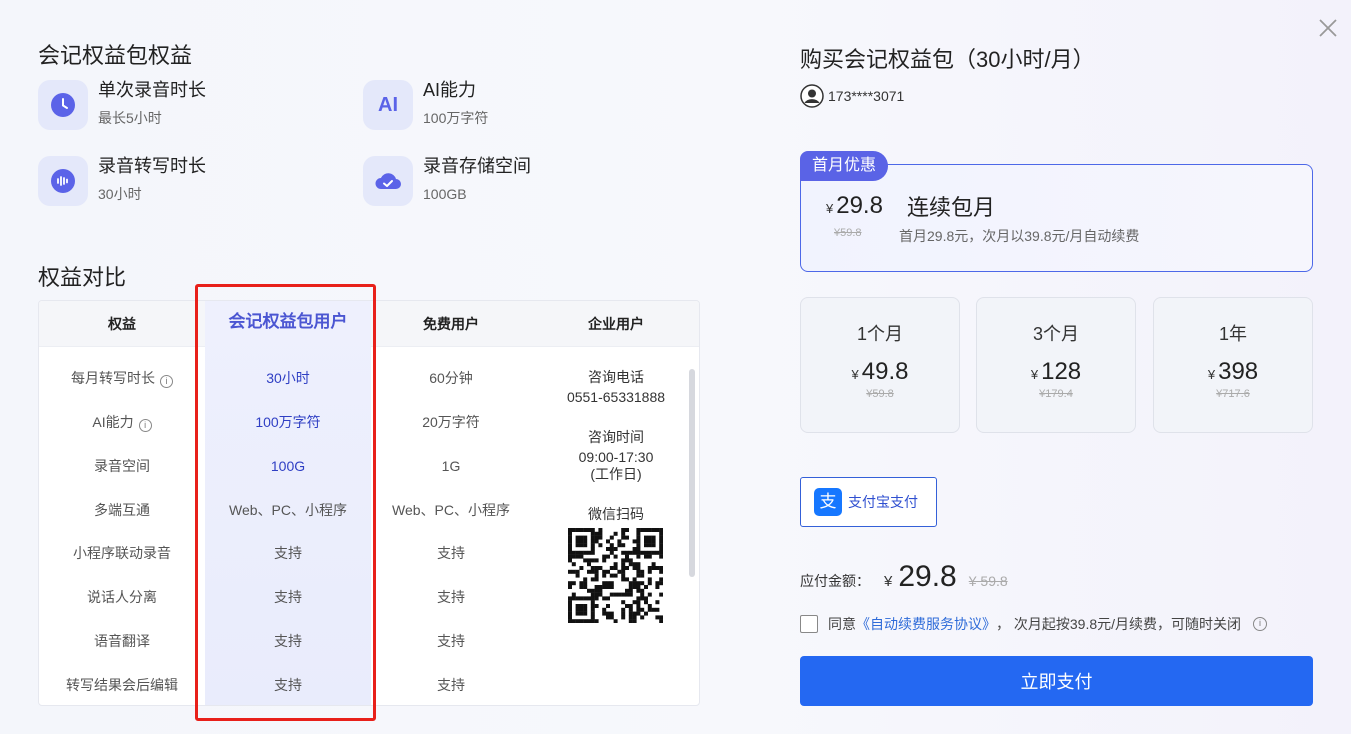 This screenshot has width=1351, height=734. What do you see at coordinates (809, 624) in the screenshot?
I see `agree-checkbox` at bounding box center [809, 624].